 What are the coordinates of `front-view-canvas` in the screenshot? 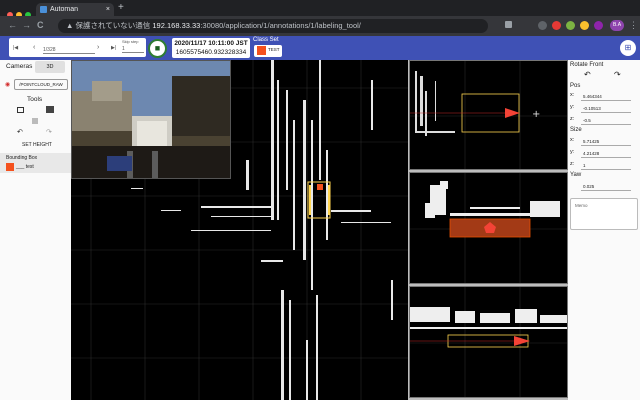 It's located at (489, 228).